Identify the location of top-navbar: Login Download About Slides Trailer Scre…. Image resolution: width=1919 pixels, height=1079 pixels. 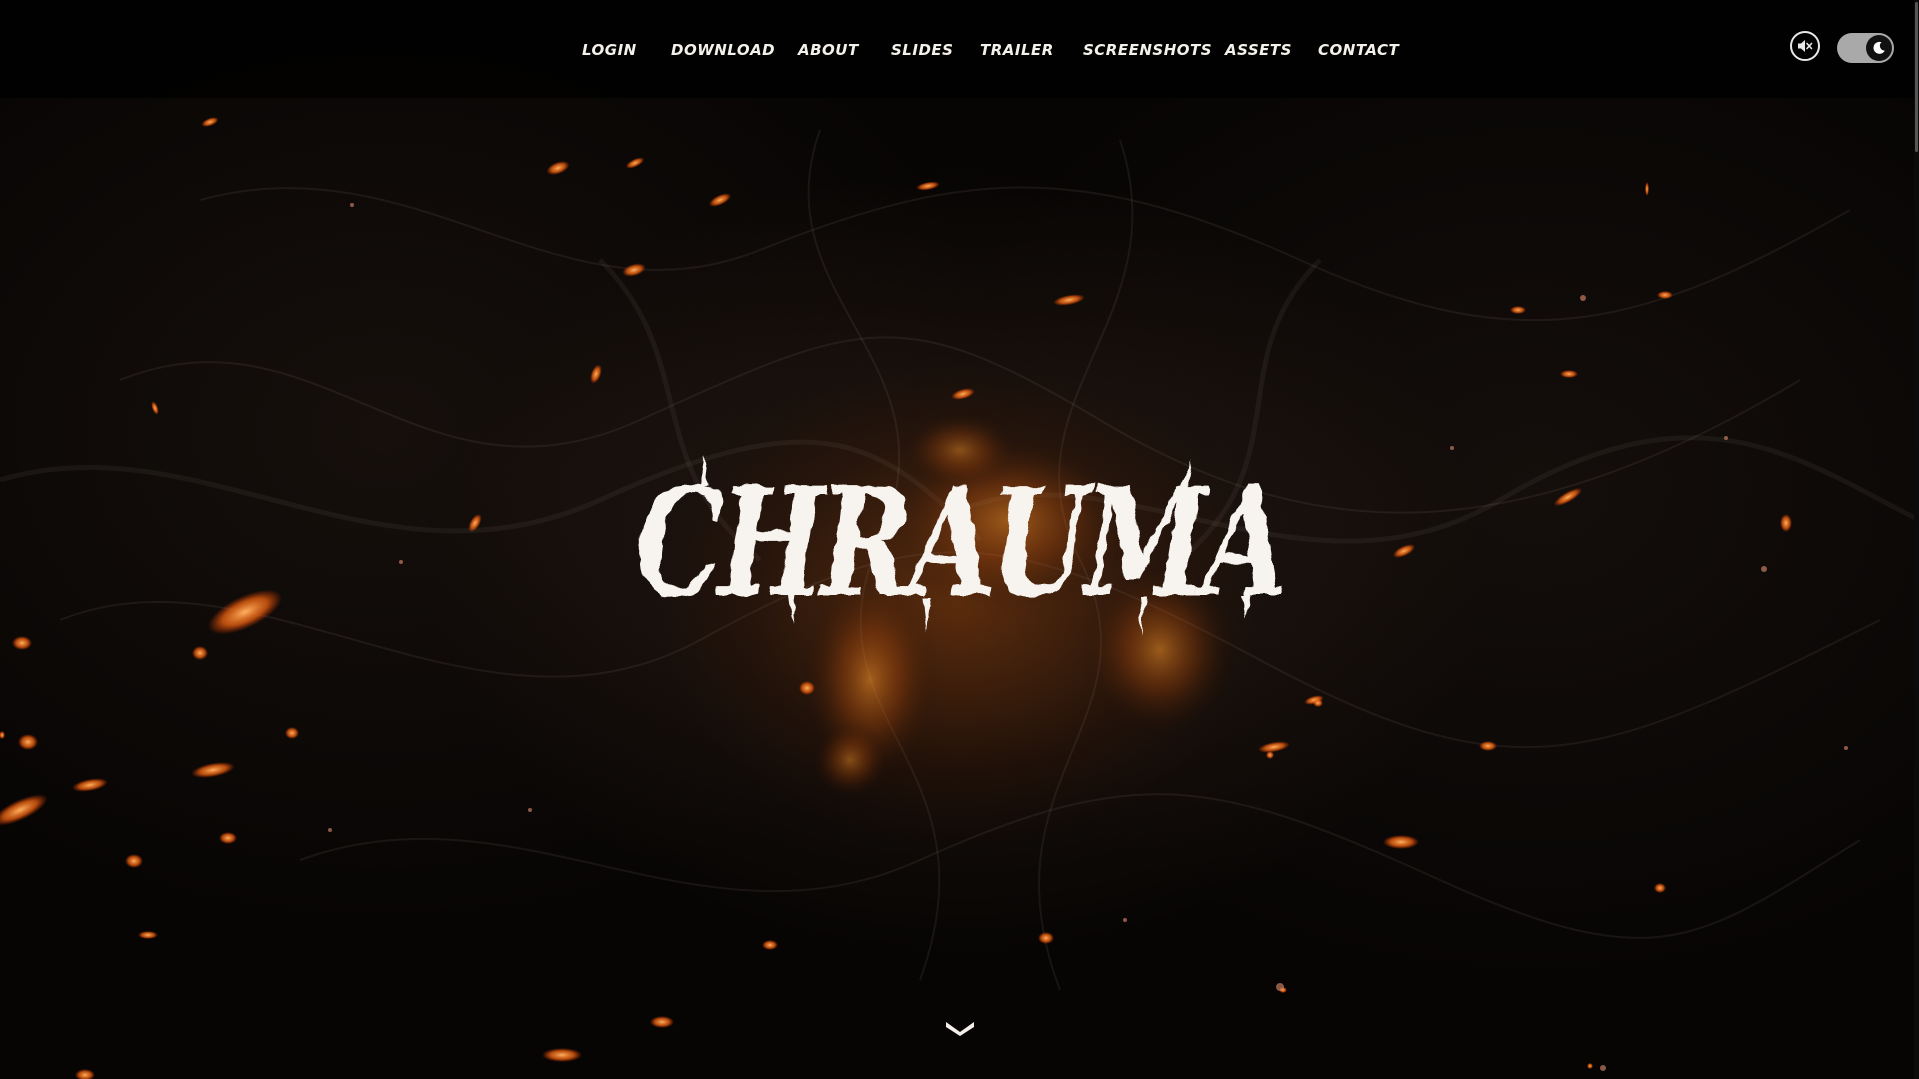
(959, 49).